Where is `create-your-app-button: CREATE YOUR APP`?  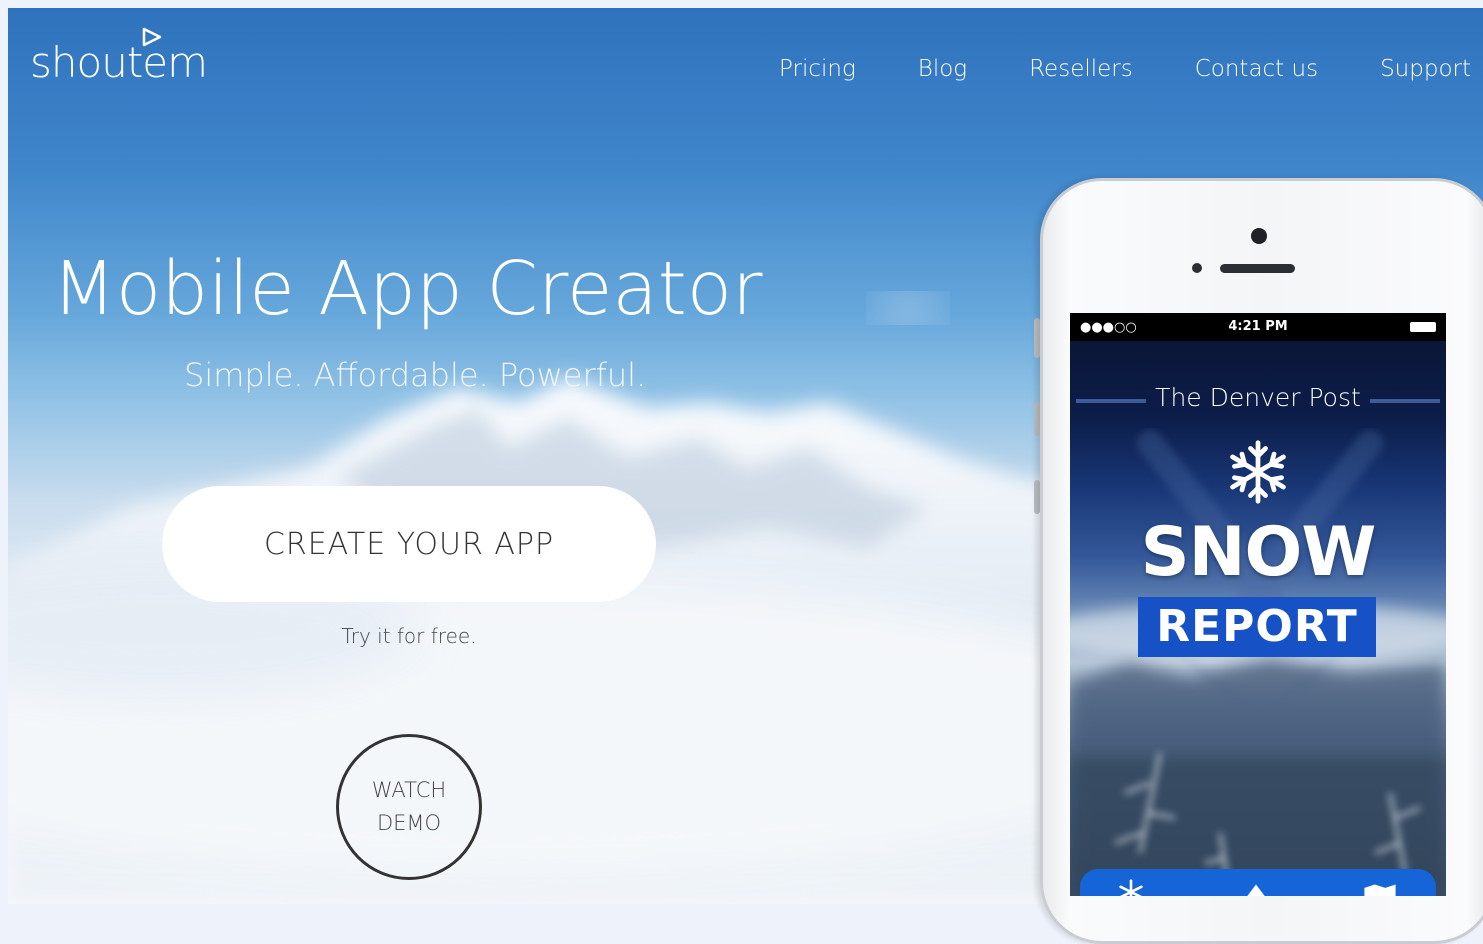 create-your-app-button: CREATE YOUR APP is located at coordinates (409, 544).